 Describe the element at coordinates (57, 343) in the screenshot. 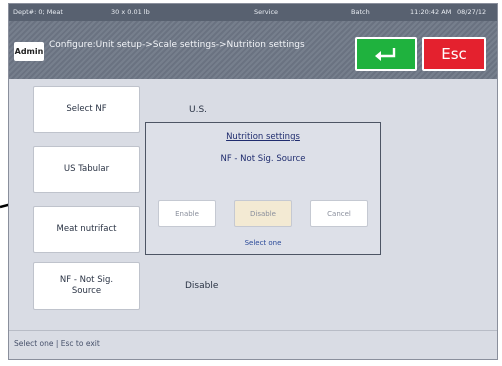

I see `footer-hint: Select one | Esc to exit` at that location.